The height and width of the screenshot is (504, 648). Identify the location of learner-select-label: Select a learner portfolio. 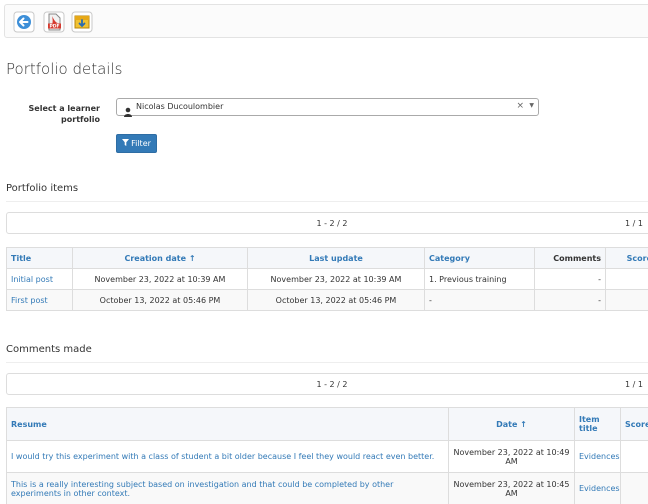
(64, 114).